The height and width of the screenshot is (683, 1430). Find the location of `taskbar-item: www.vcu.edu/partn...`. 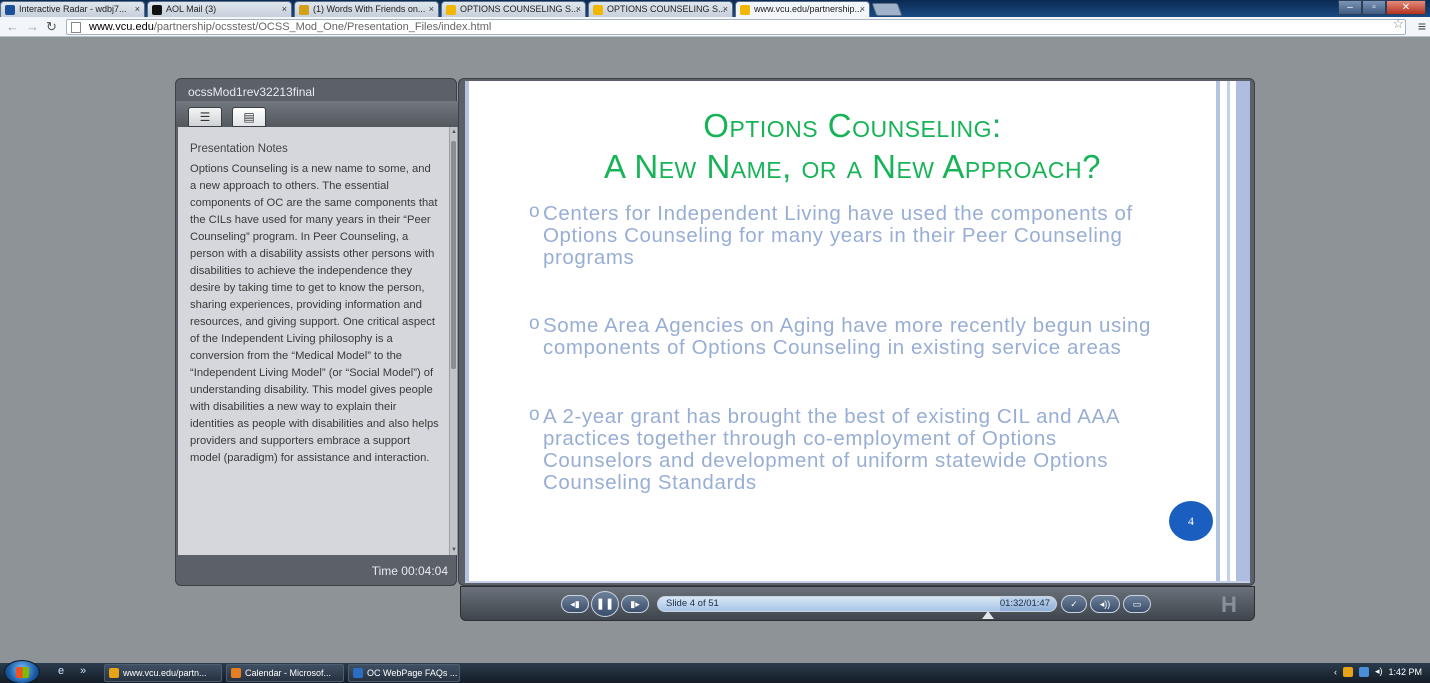

taskbar-item: www.vcu.edu/partn... is located at coordinates (163, 673).